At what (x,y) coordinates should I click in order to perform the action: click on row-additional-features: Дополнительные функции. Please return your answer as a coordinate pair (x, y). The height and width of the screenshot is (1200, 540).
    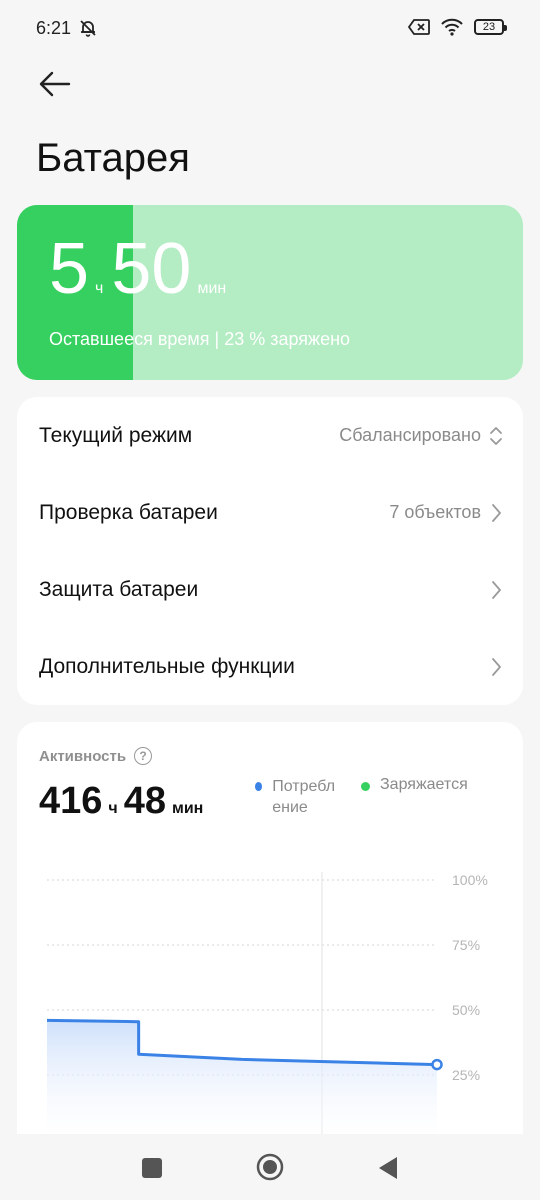
    Looking at the image, I should click on (270, 666).